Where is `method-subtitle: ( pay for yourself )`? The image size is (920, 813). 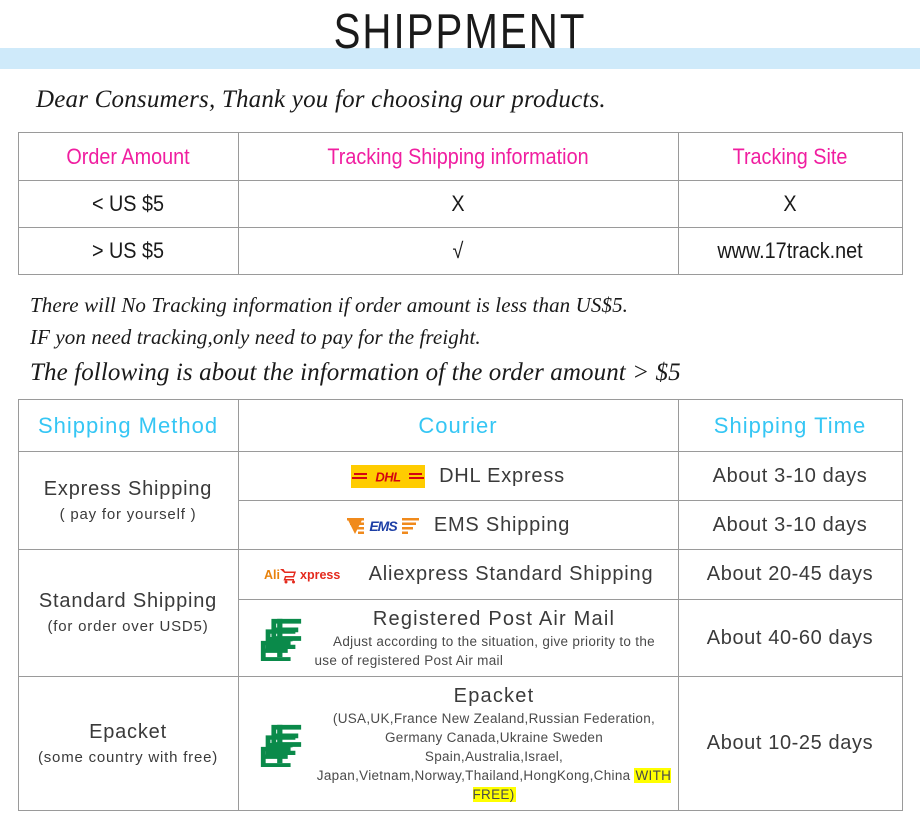 method-subtitle: ( pay for yourself ) is located at coordinates (128, 514).